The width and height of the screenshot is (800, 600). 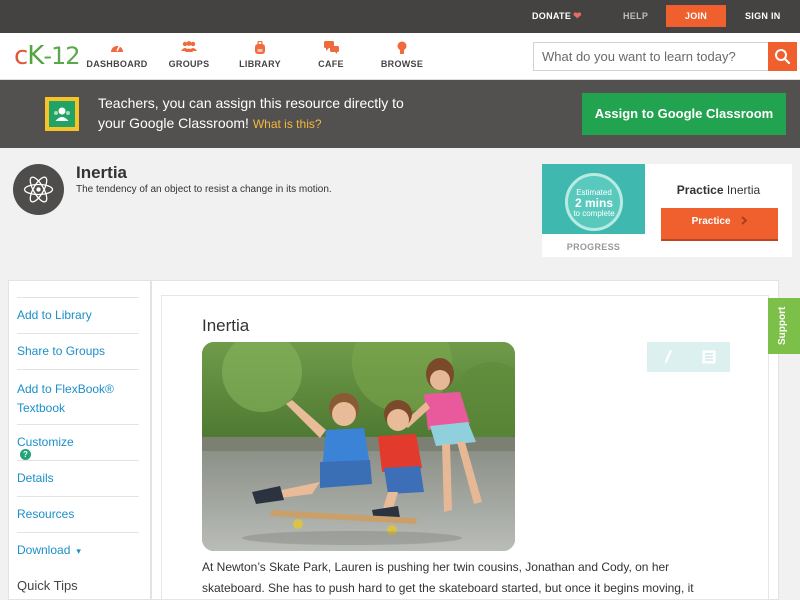 I want to click on search-icon, so click(x=783, y=57).